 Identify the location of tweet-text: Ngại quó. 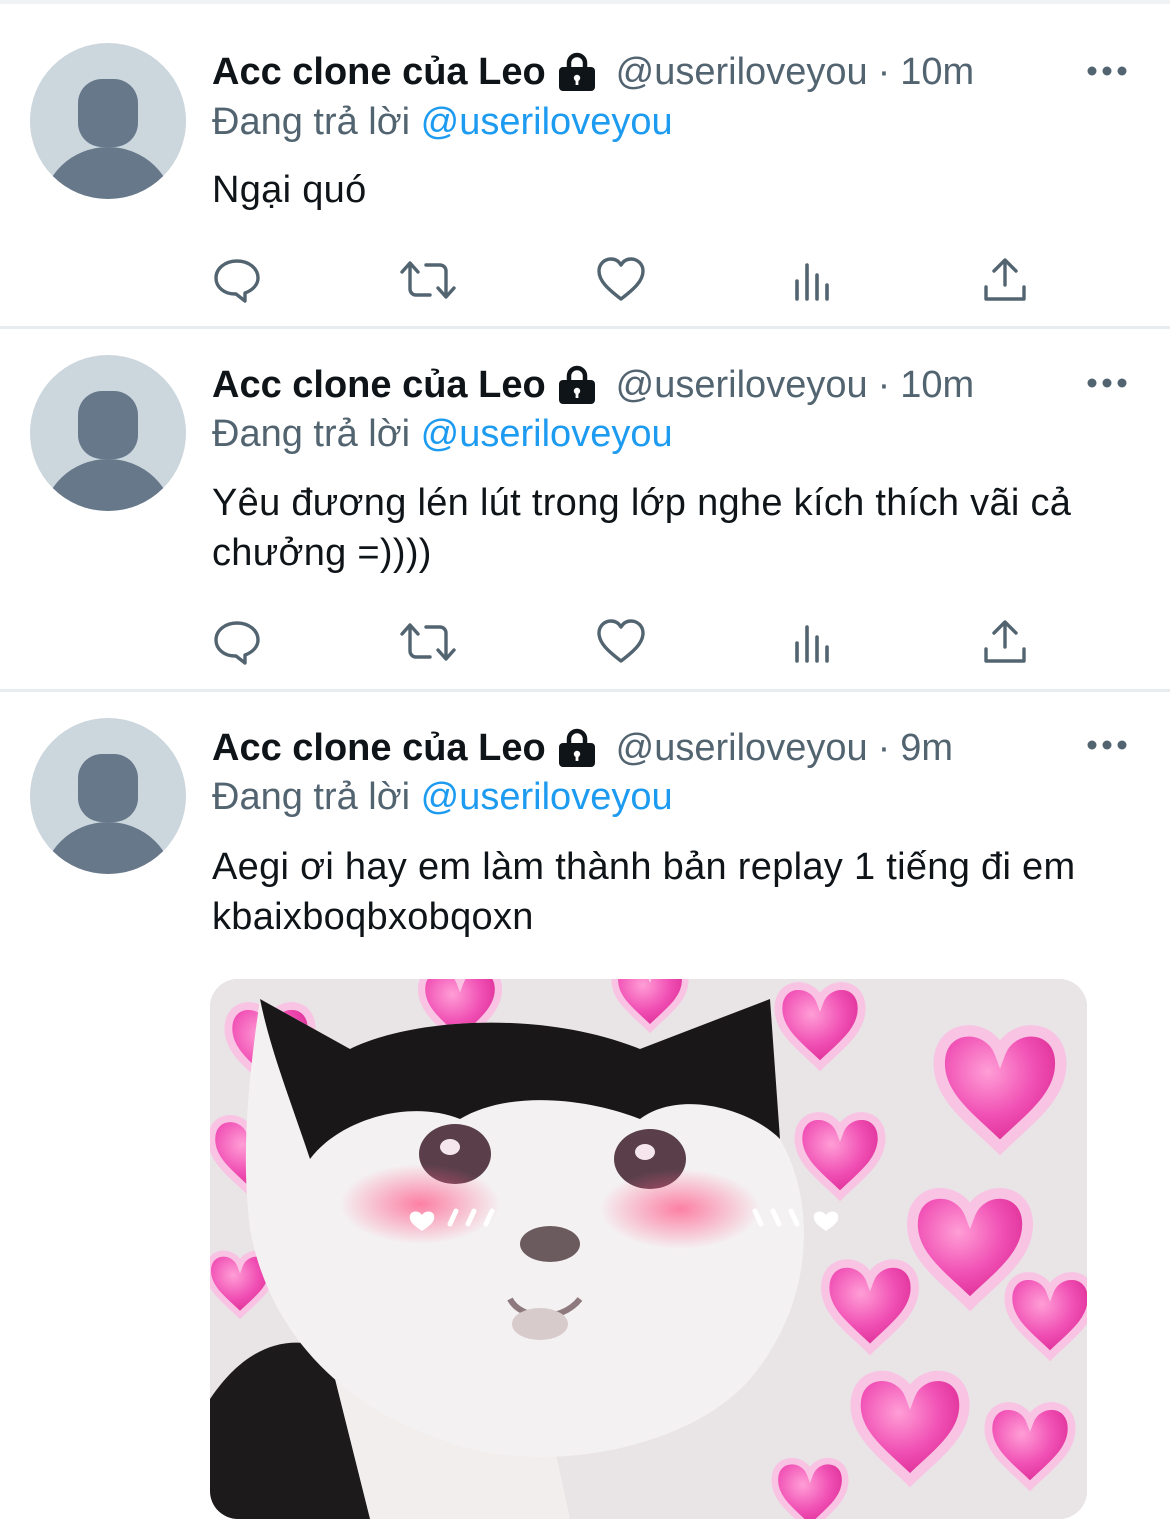
(289, 190).